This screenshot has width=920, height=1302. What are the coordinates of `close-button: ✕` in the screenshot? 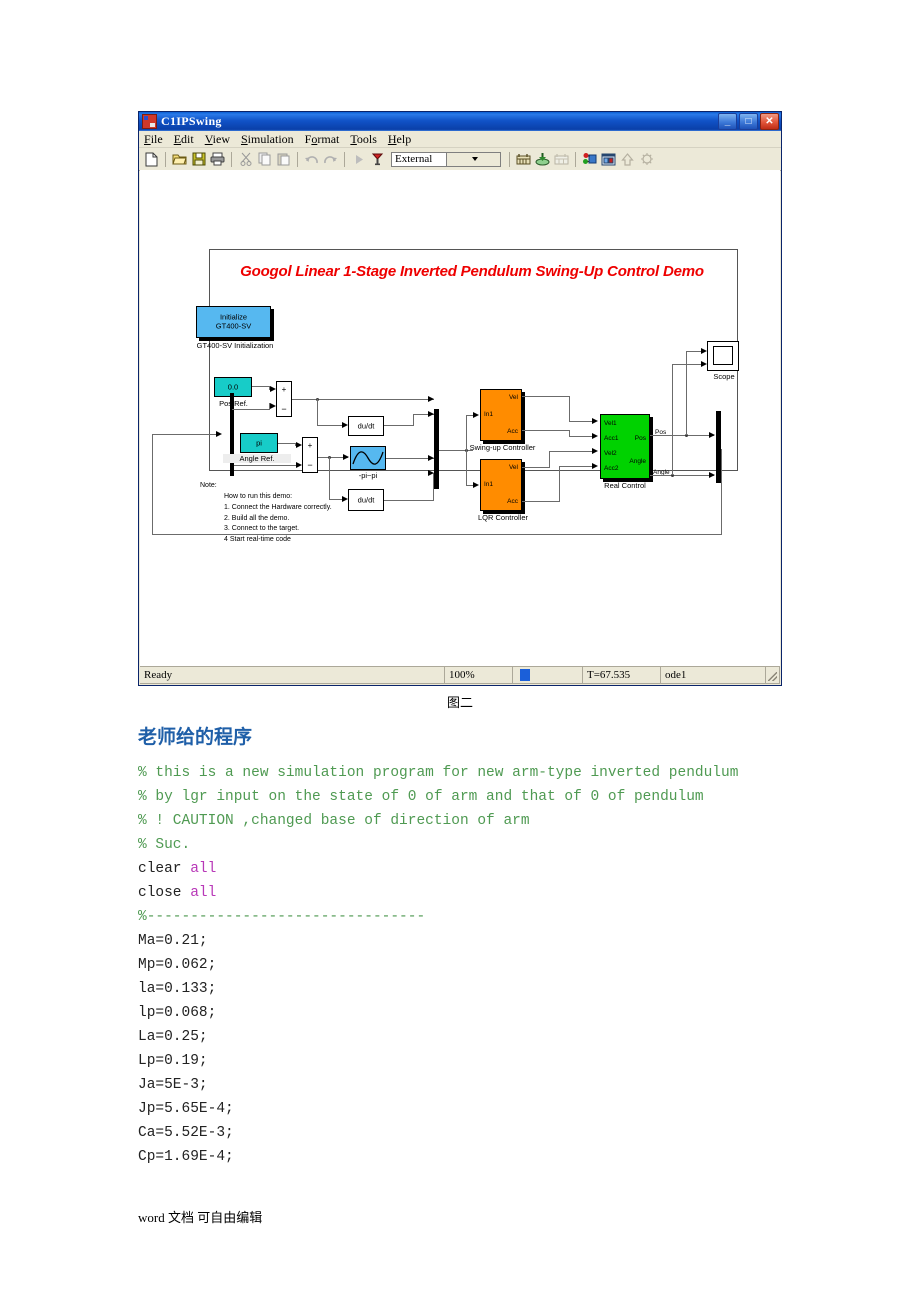 It's located at (769, 121).